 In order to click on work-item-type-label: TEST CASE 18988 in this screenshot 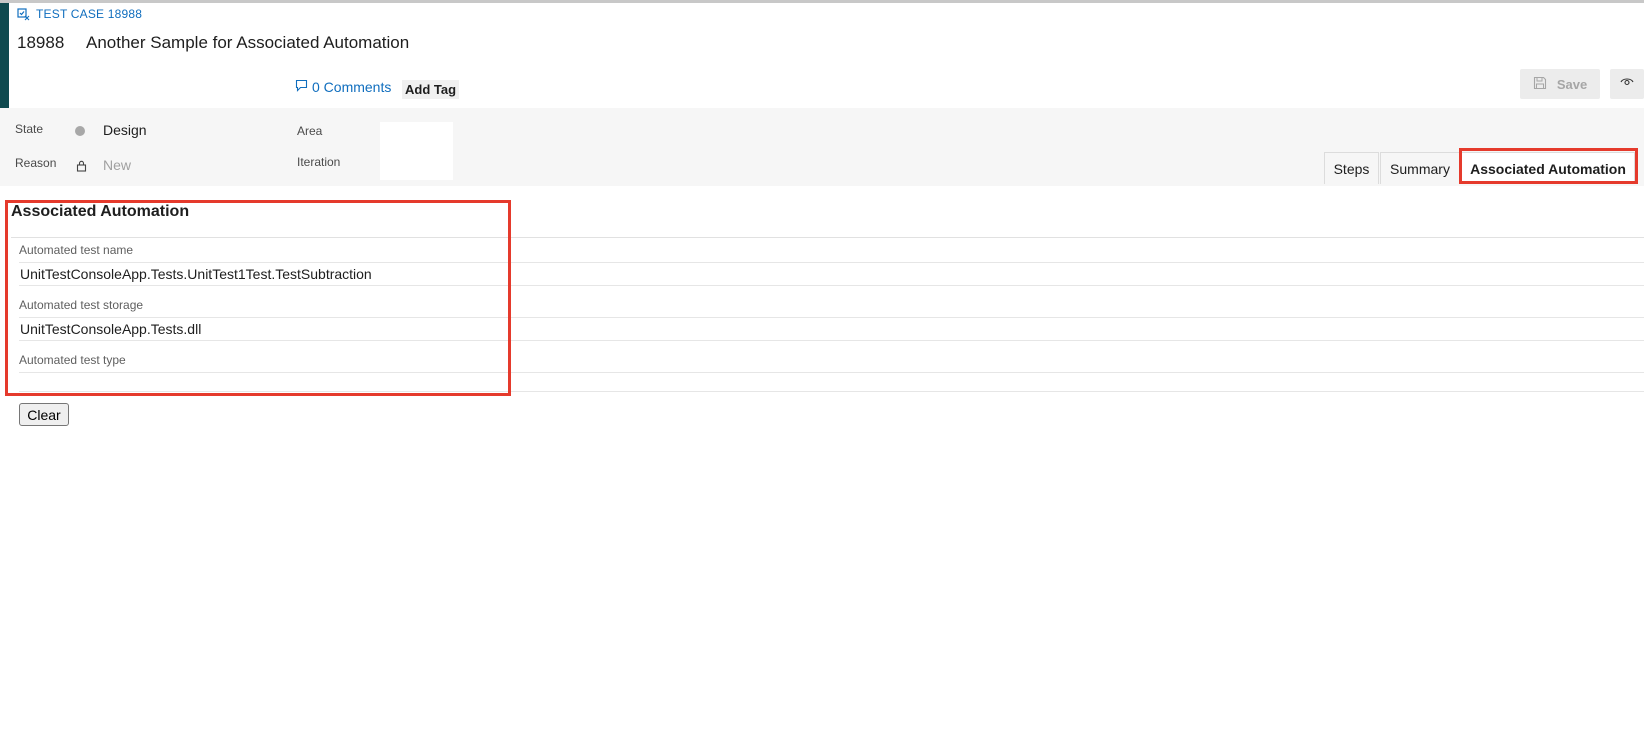, I will do `click(79, 14)`.